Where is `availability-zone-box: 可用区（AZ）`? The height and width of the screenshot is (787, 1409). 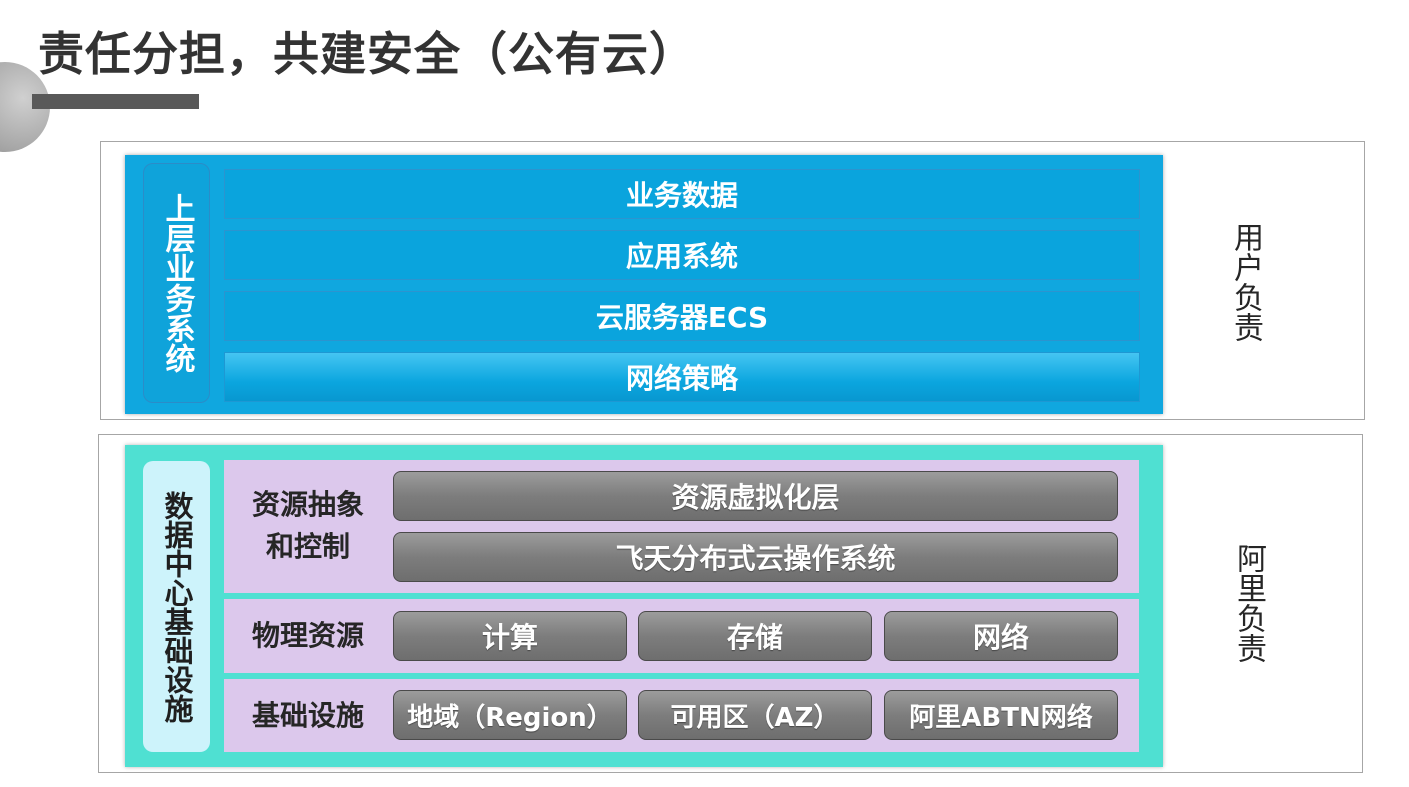 availability-zone-box: 可用区（AZ） is located at coordinates (755, 715).